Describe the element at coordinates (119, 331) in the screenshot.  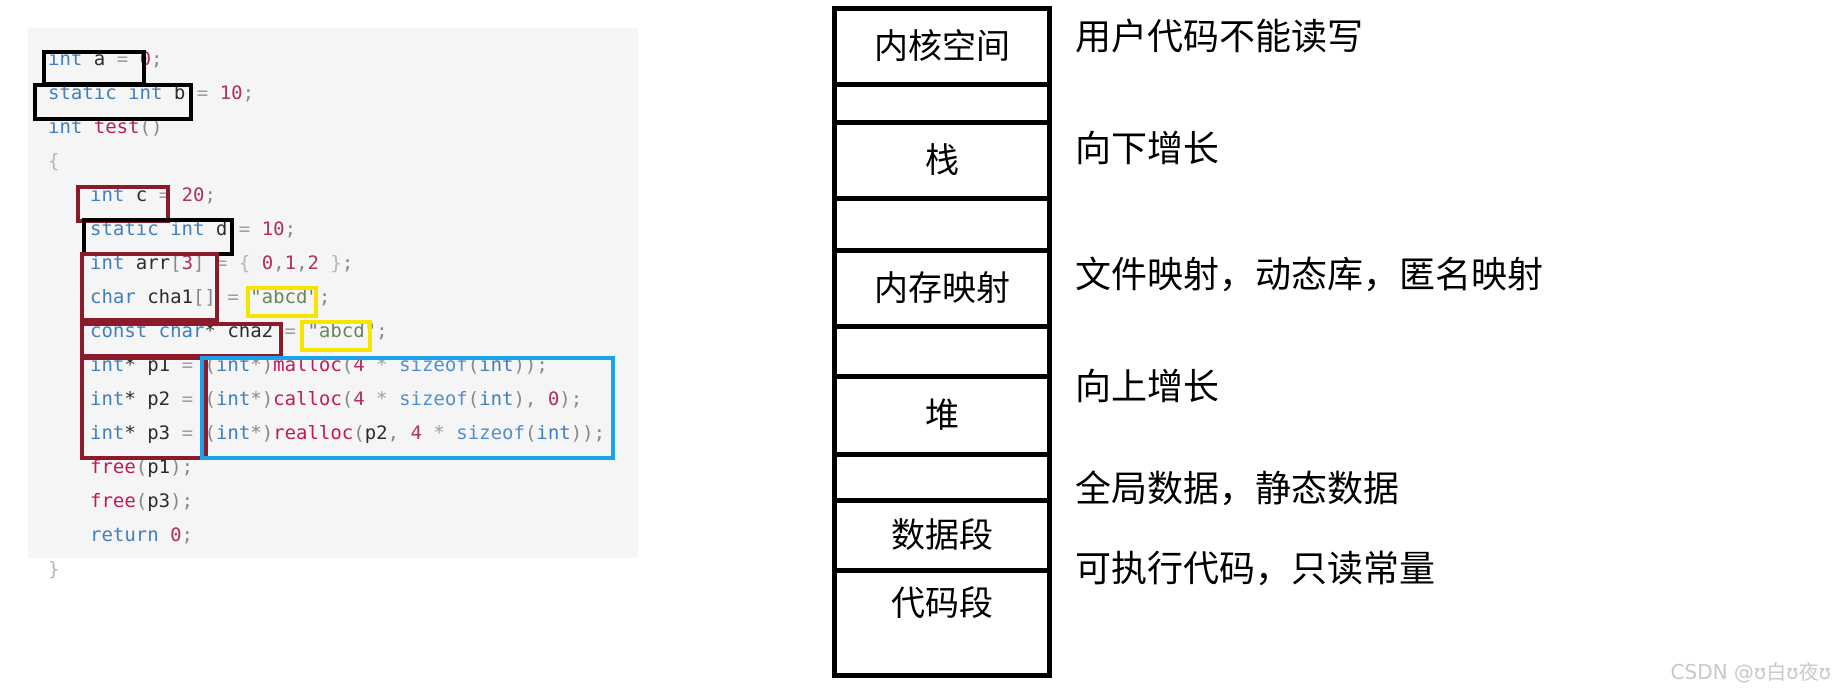
I see `code-token: const` at that location.